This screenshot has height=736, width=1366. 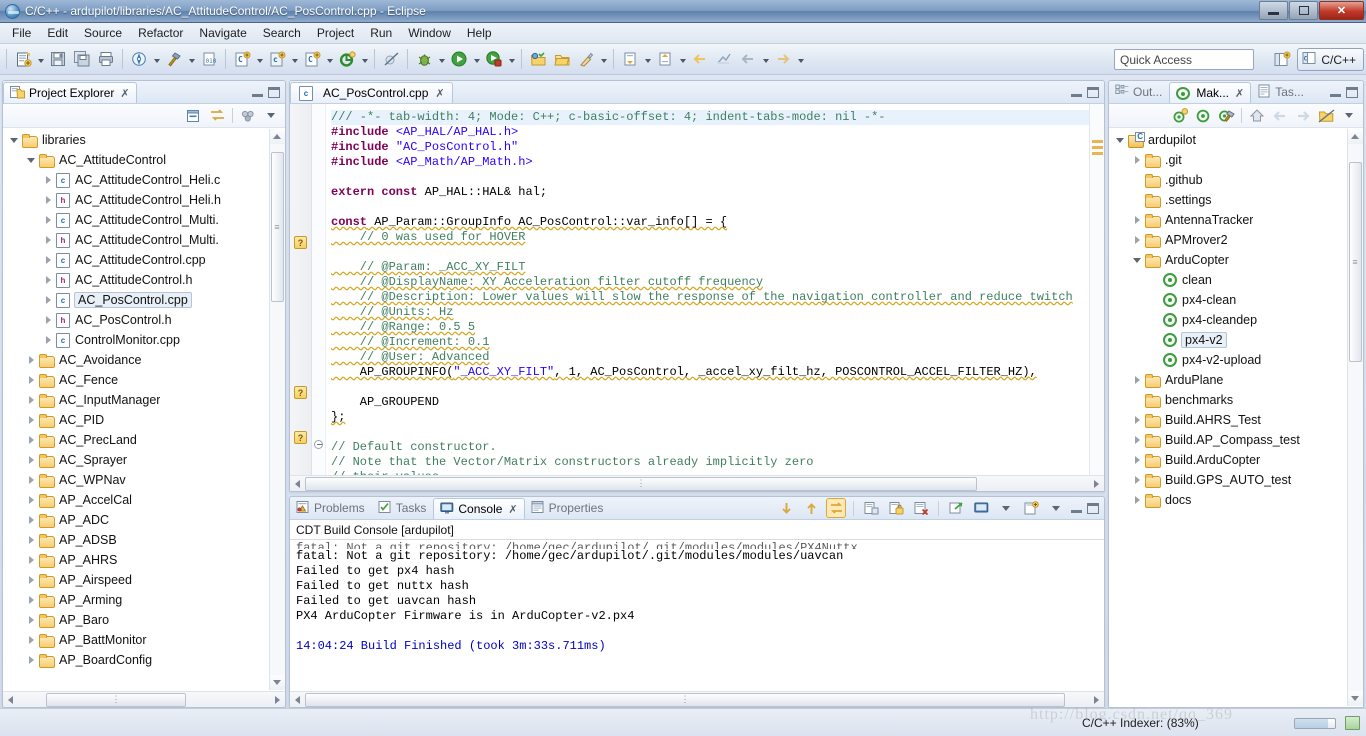 I want to click on project-explorer-item-row: AP_BoardConfig, so click(x=144, y=660).